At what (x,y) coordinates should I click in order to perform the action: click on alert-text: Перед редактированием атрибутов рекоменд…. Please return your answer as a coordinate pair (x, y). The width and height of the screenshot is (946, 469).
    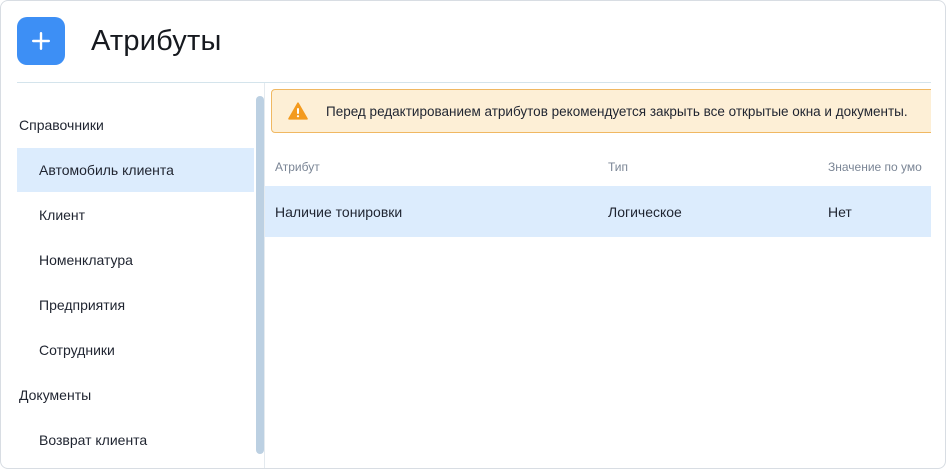
    Looking at the image, I should click on (617, 111).